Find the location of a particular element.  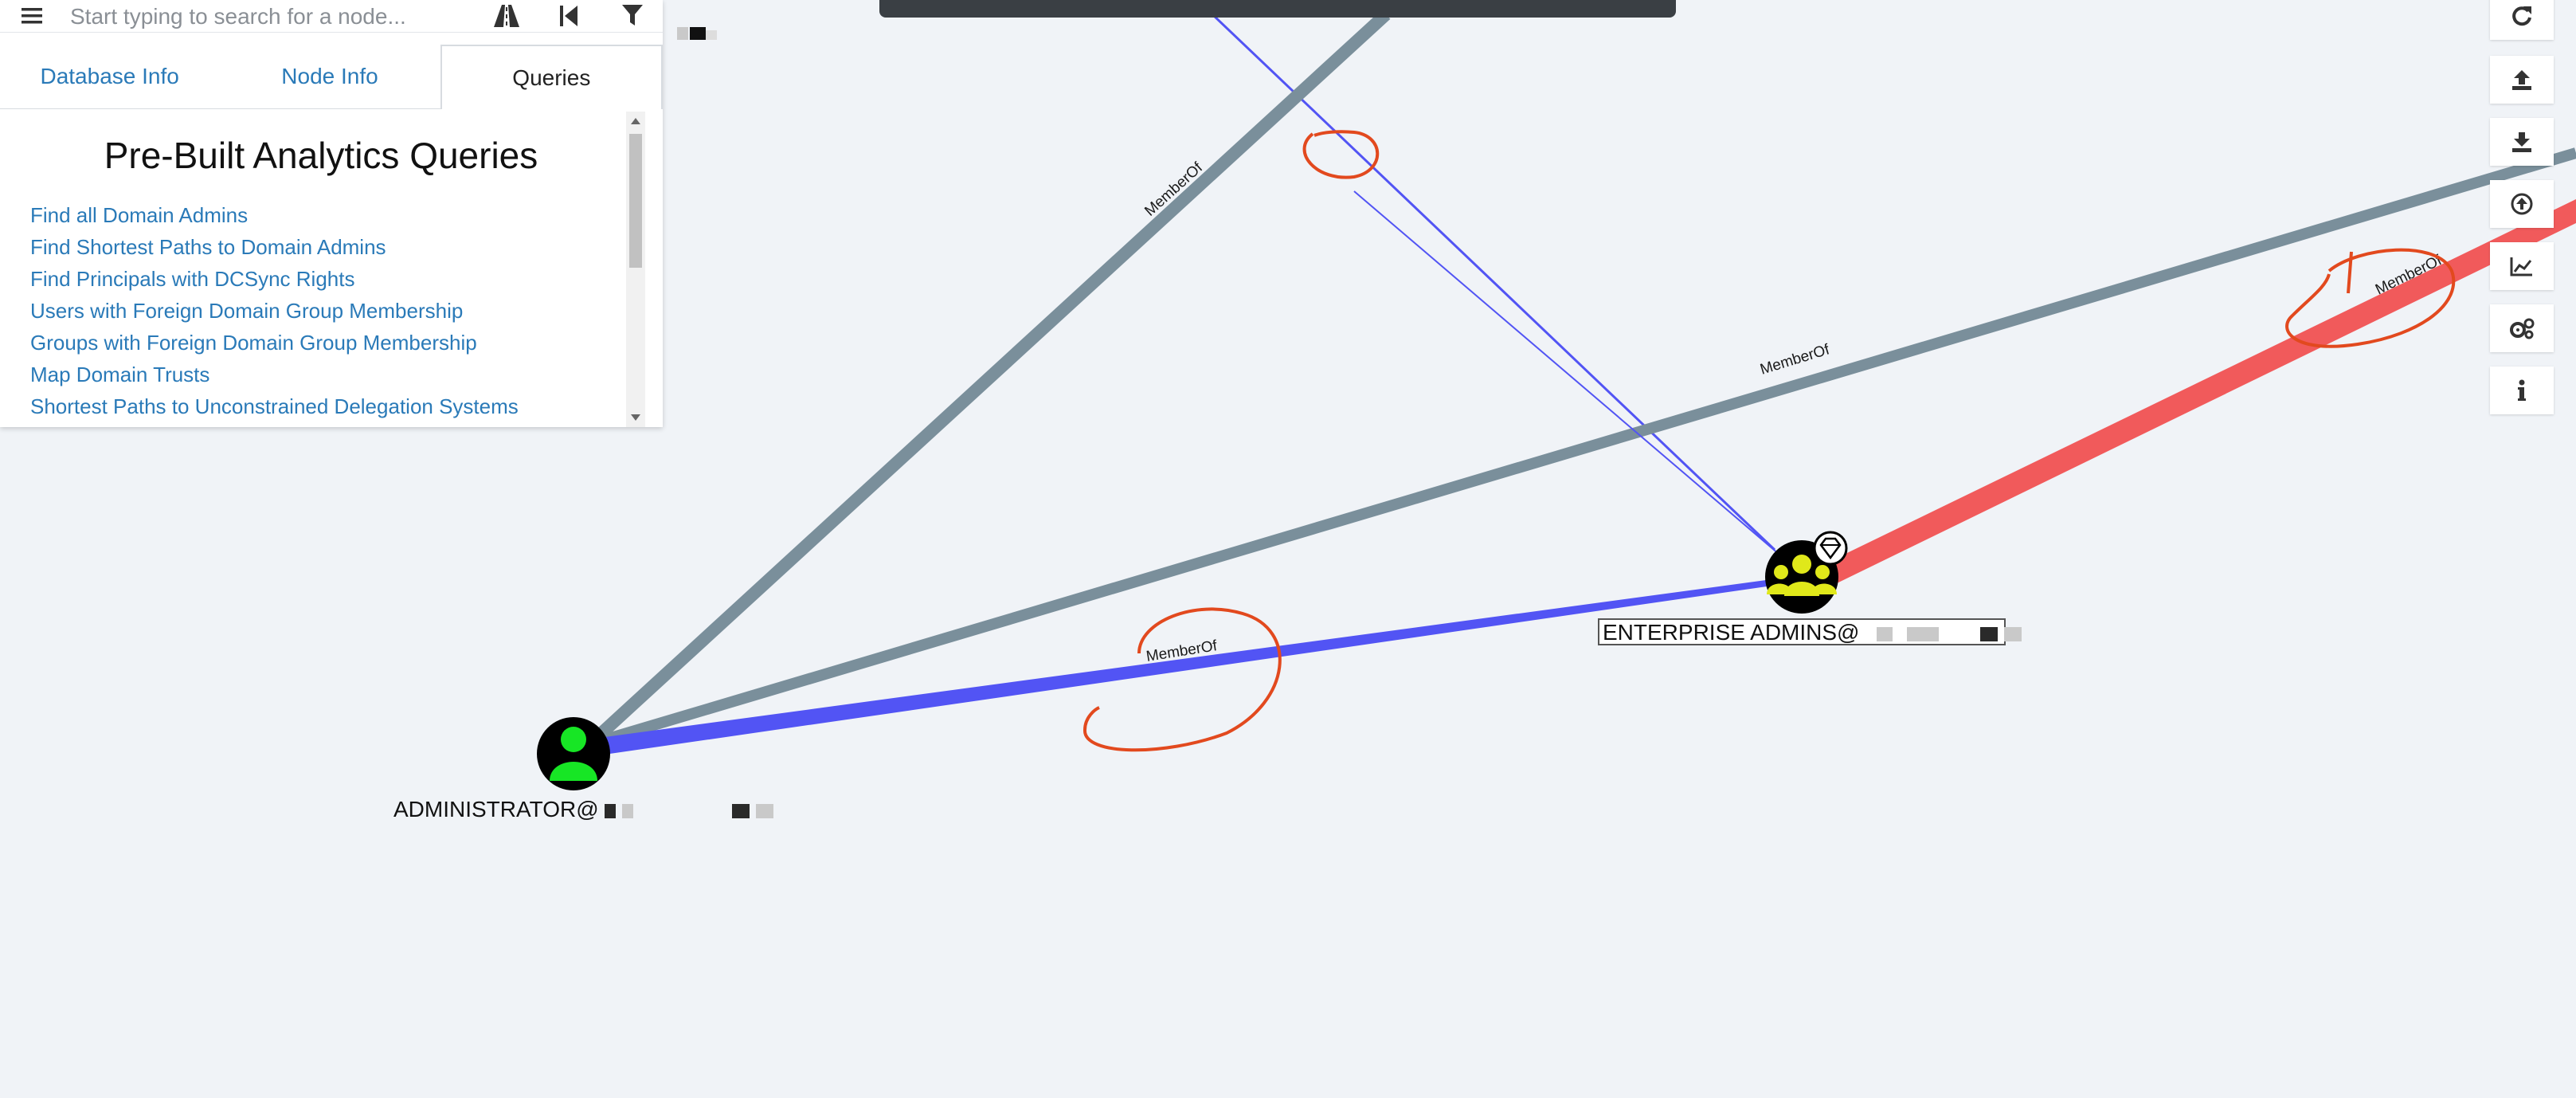

filter-icon is located at coordinates (632, 15).